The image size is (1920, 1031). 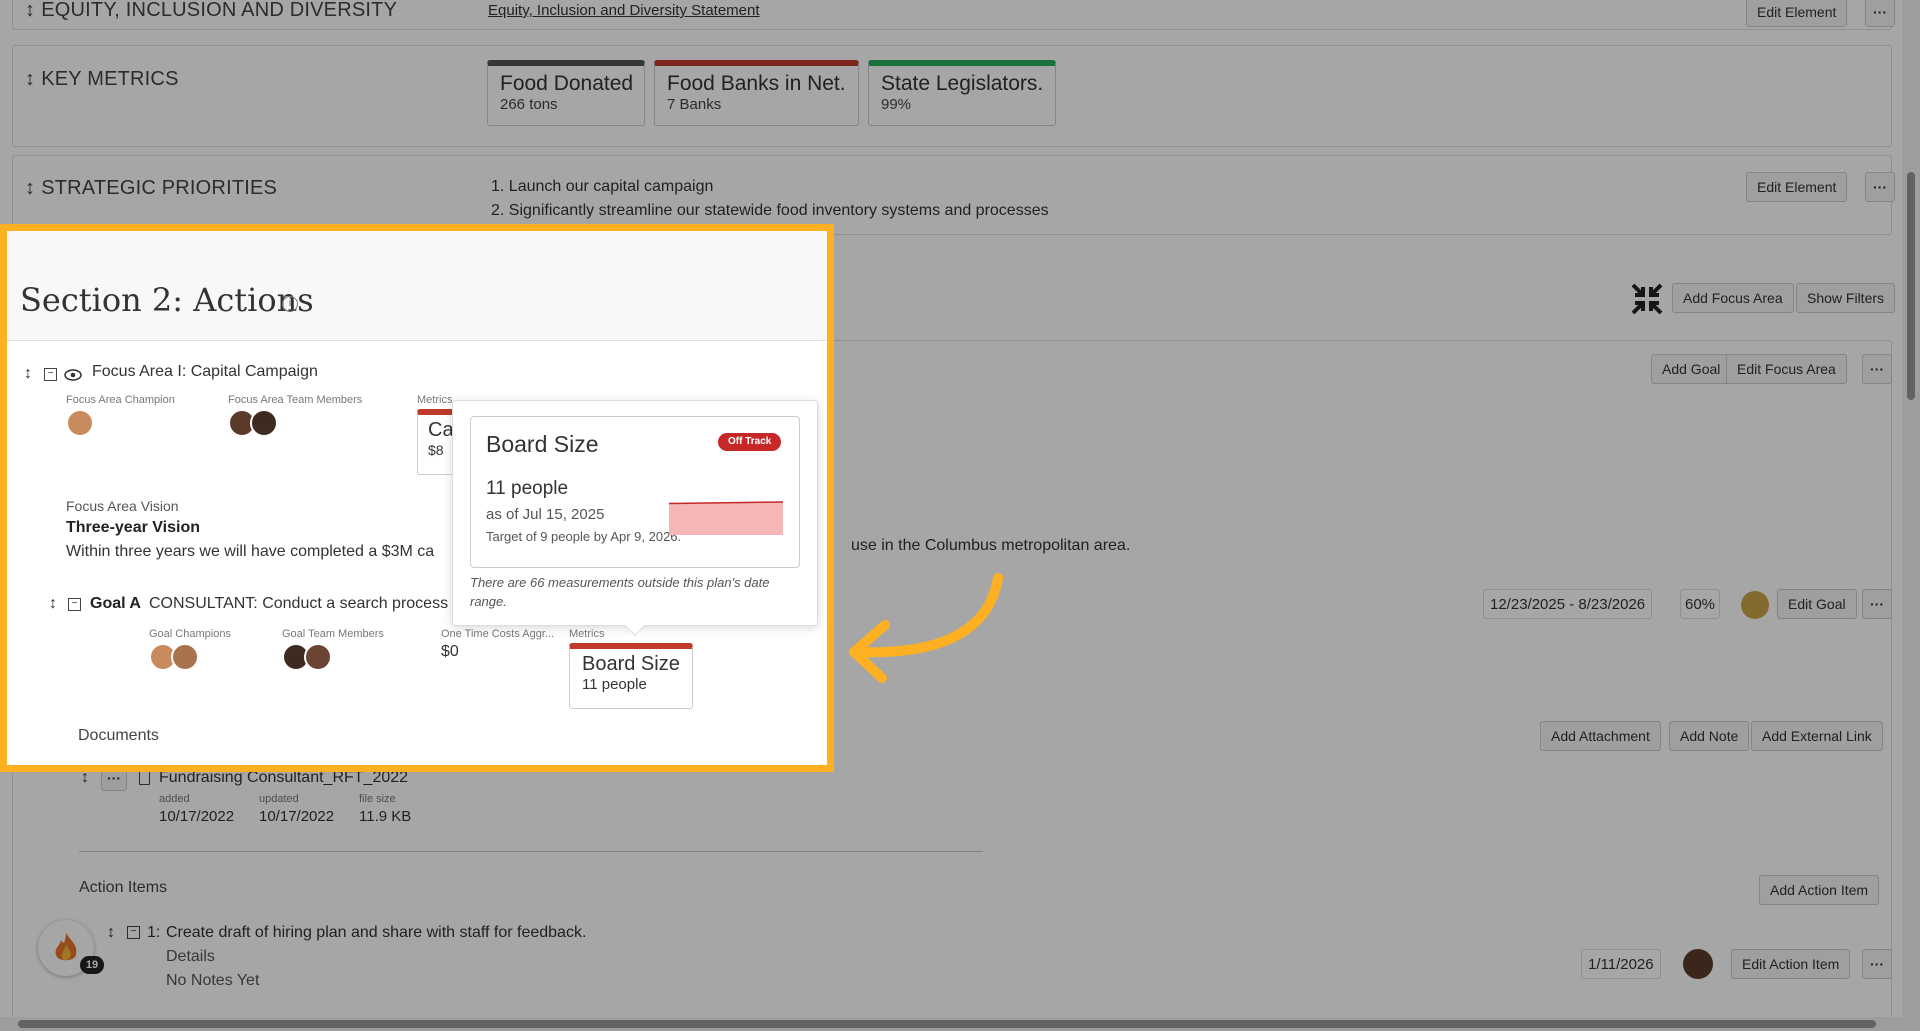 I want to click on action-item-details: Details, so click(x=190, y=957).